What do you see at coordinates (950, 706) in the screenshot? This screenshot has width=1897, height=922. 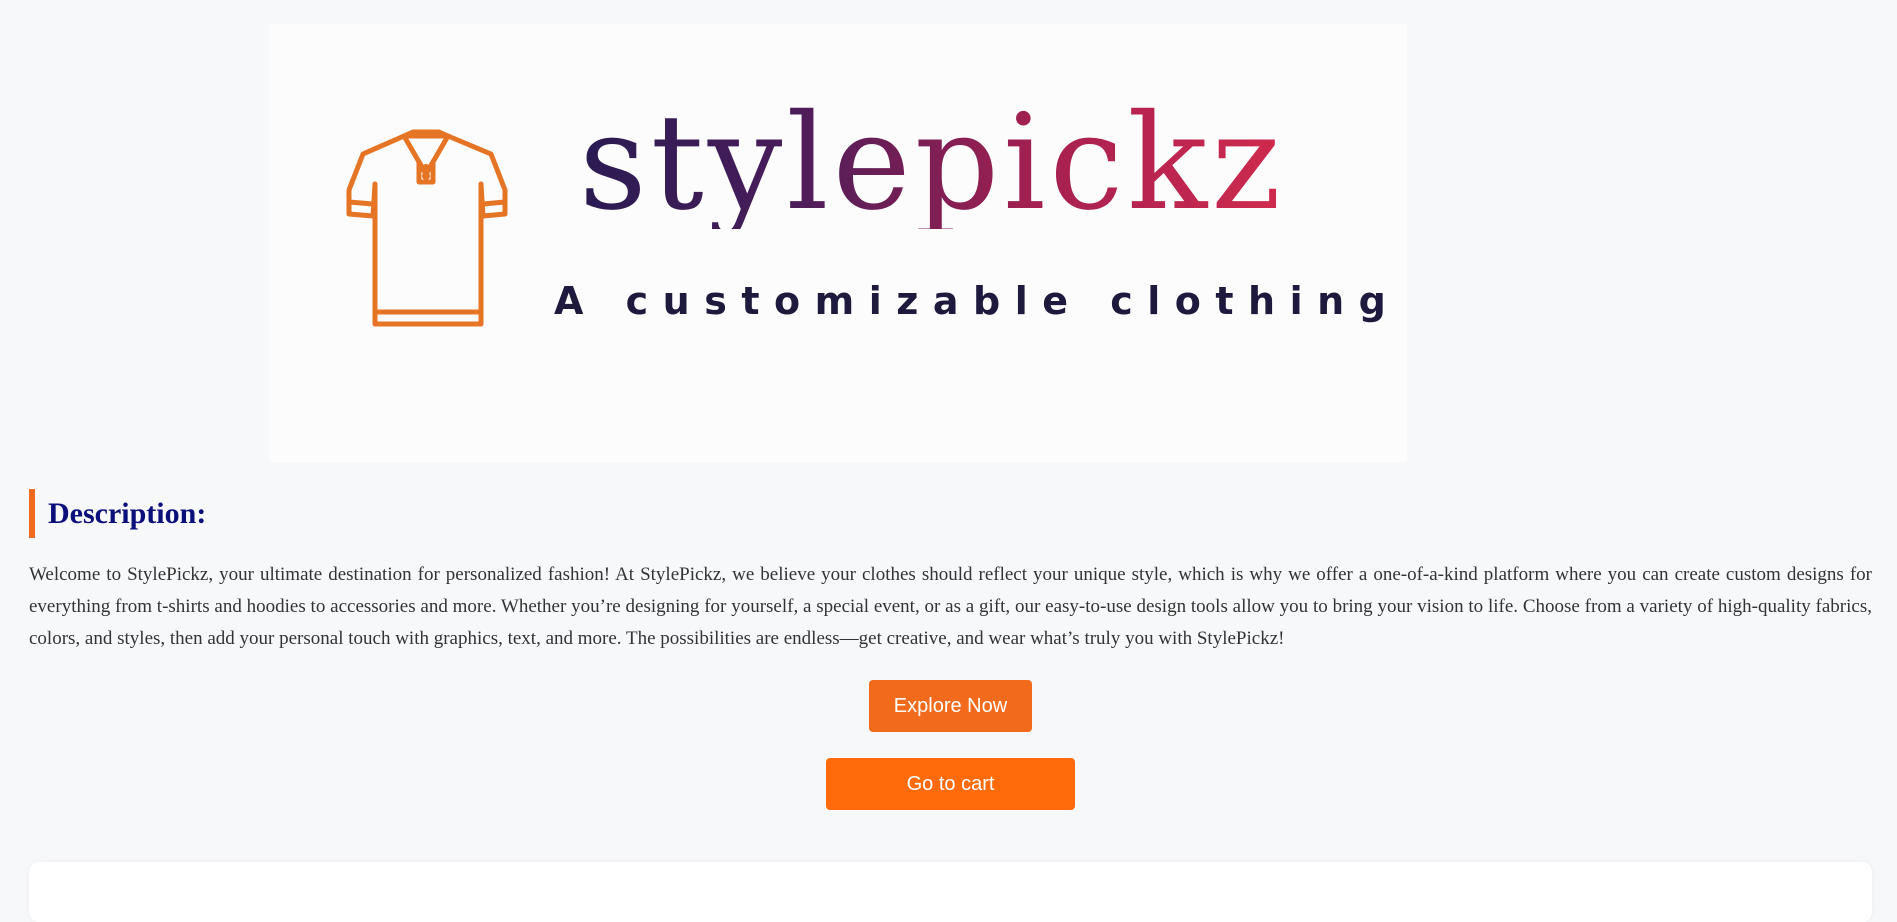 I see `explore-now-button: Explore Now` at bounding box center [950, 706].